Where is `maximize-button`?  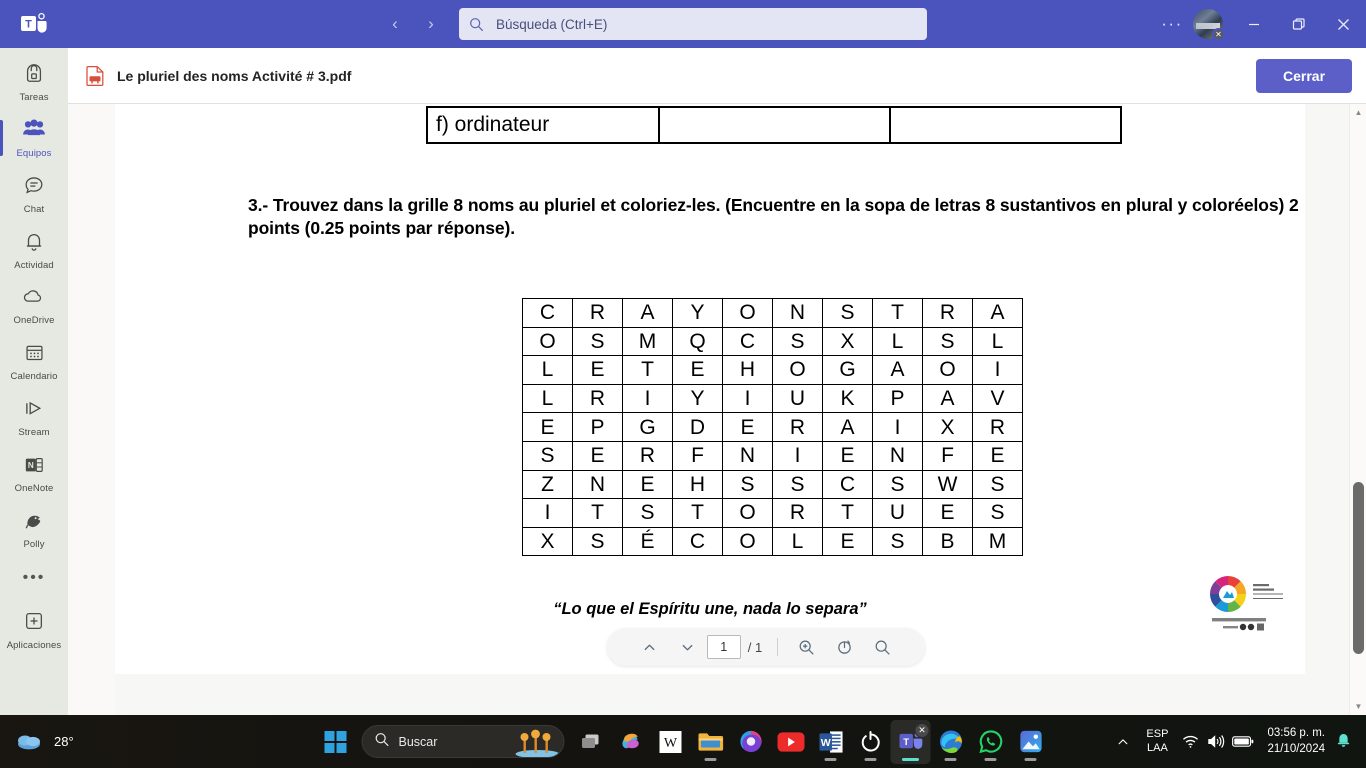 maximize-button is located at coordinates (1298, 24).